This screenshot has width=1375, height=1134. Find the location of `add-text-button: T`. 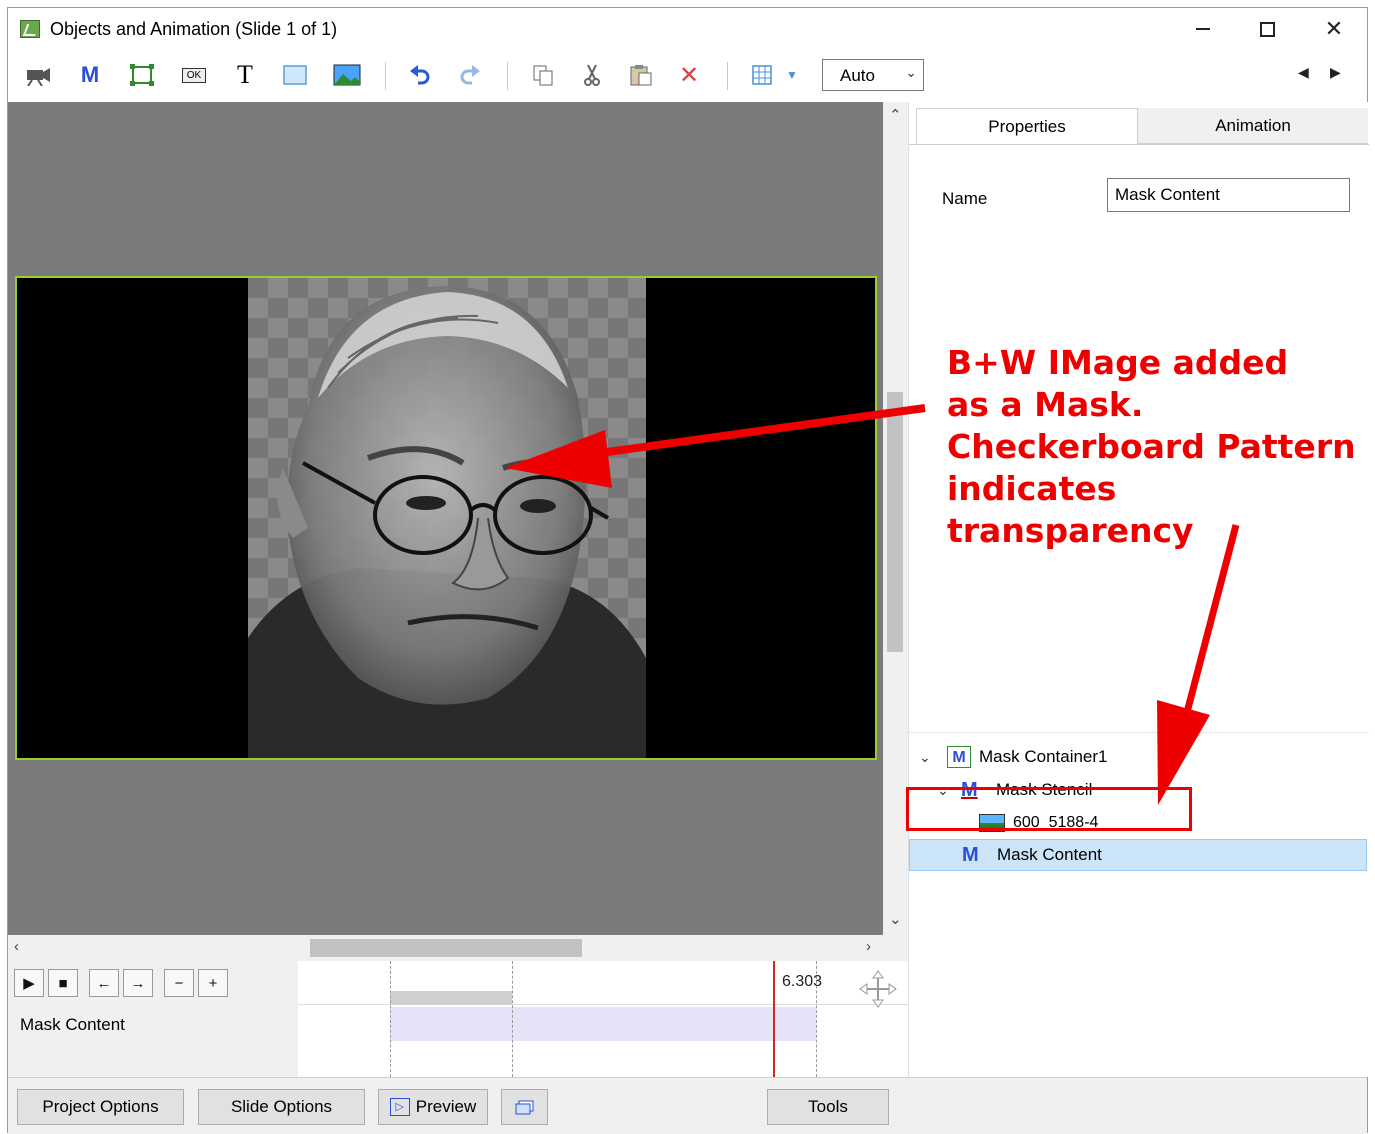

add-text-button: T is located at coordinates (245, 75).